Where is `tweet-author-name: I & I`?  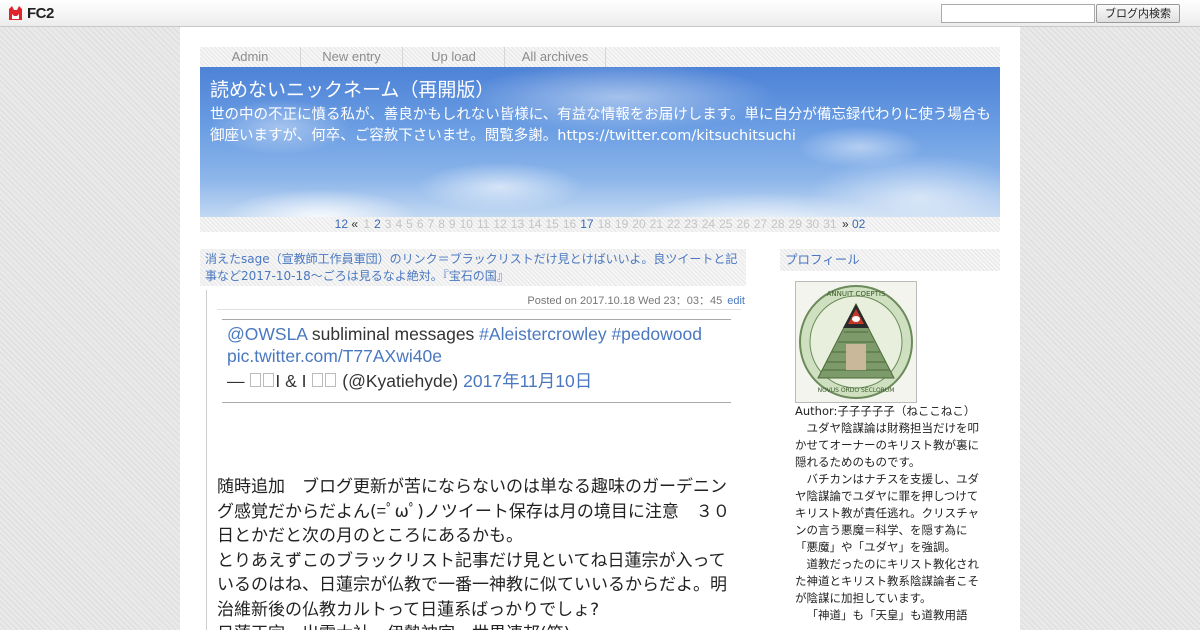
tweet-author-name: I & I is located at coordinates (291, 381).